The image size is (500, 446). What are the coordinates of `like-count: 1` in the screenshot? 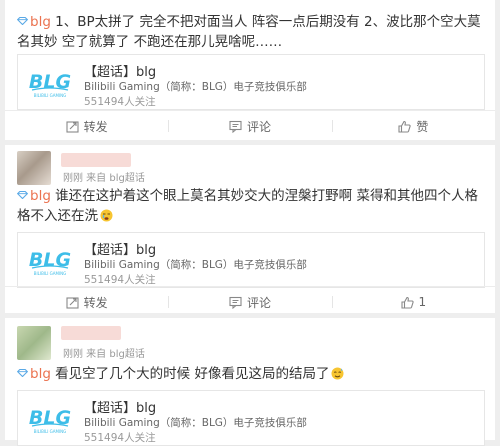 It's located at (422, 302).